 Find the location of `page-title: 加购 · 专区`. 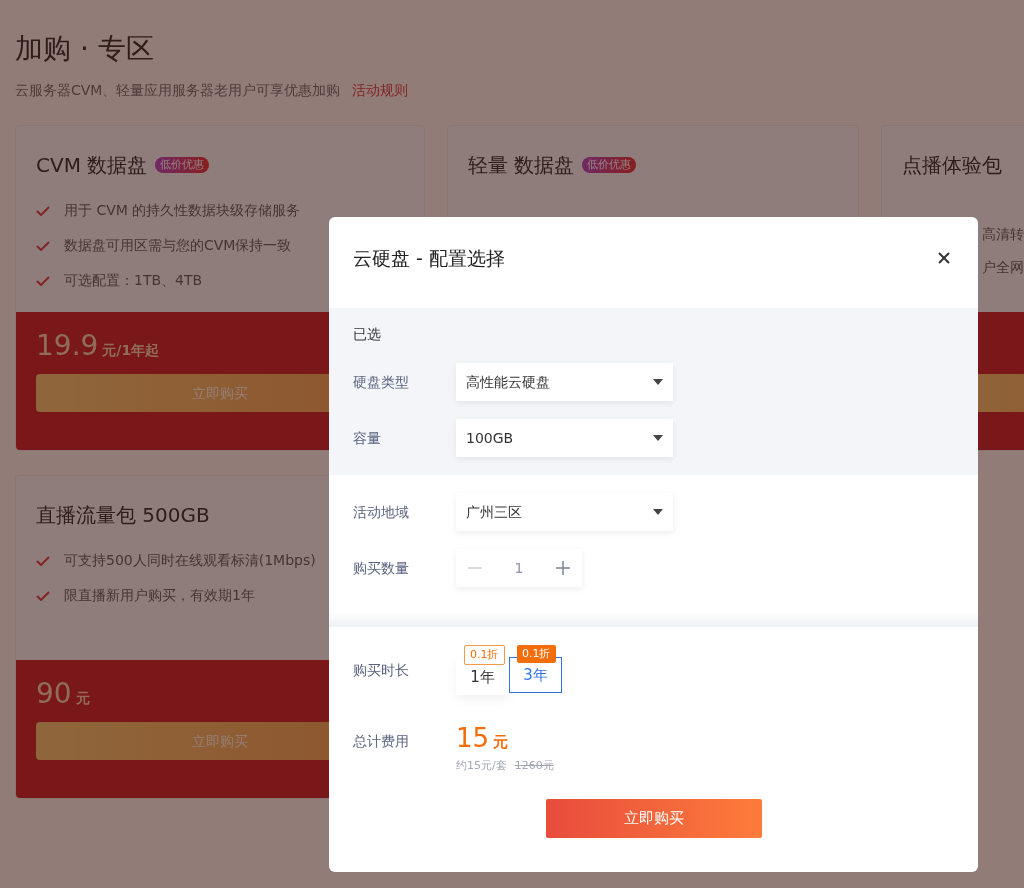

page-title: 加购 · 专区 is located at coordinates (85, 49).